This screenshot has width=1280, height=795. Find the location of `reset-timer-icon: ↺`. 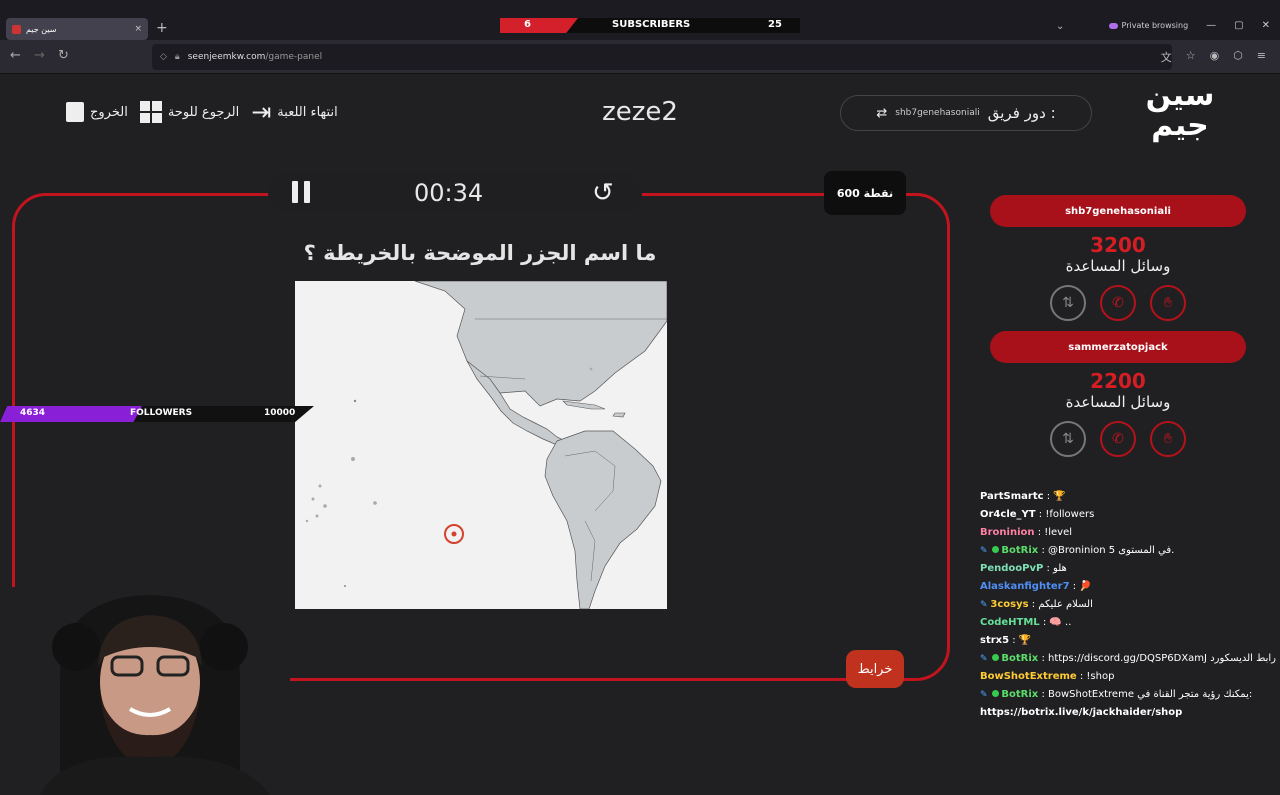

reset-timer-icon: ↺ is located at coordinates (603, 193).